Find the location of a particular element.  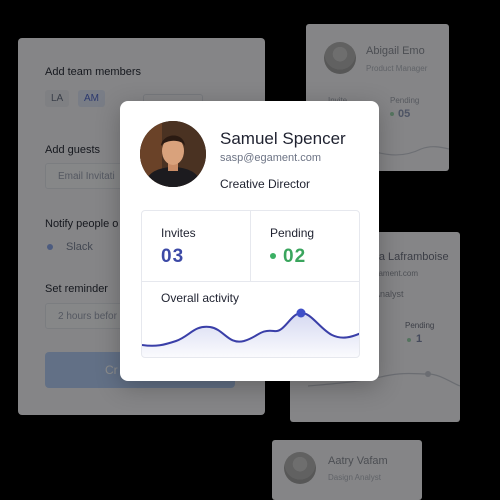

reminder-label: Set reminder is located at coordinates (76, 289).